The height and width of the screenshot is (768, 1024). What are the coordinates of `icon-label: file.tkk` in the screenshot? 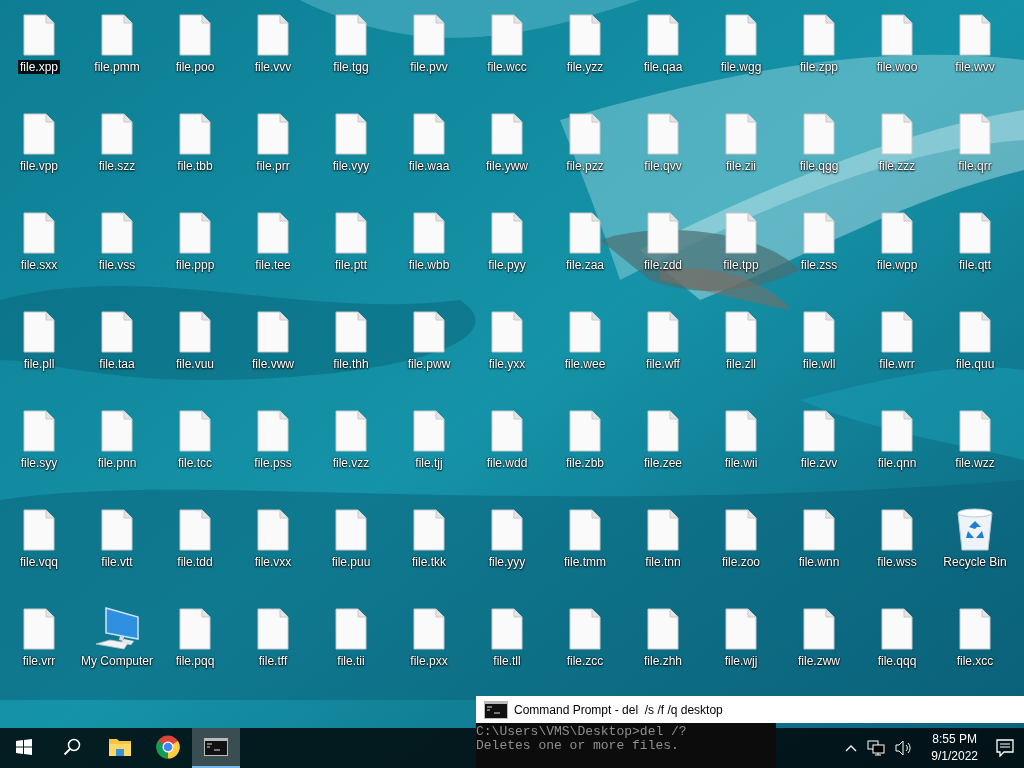 It's located at (429, 562).